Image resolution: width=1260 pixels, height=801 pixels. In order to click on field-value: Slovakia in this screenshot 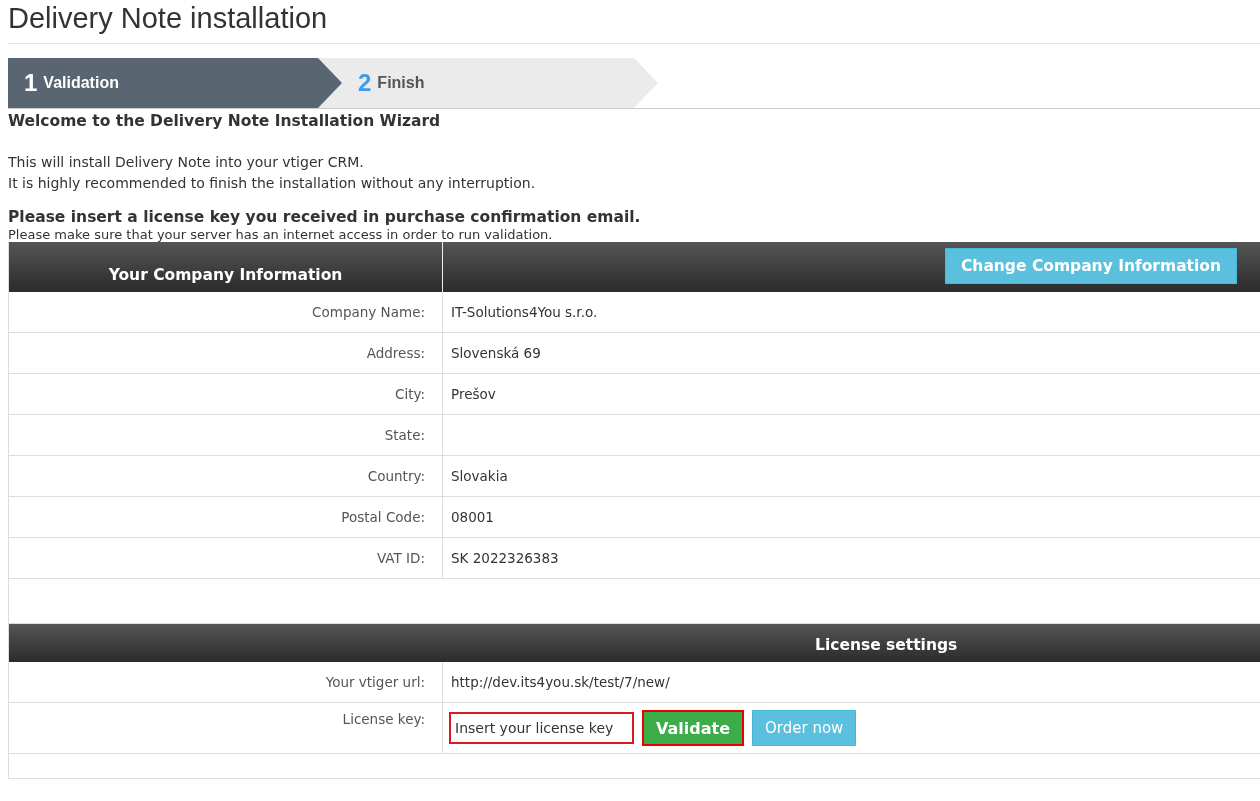, I will do `click(479, 476)`.